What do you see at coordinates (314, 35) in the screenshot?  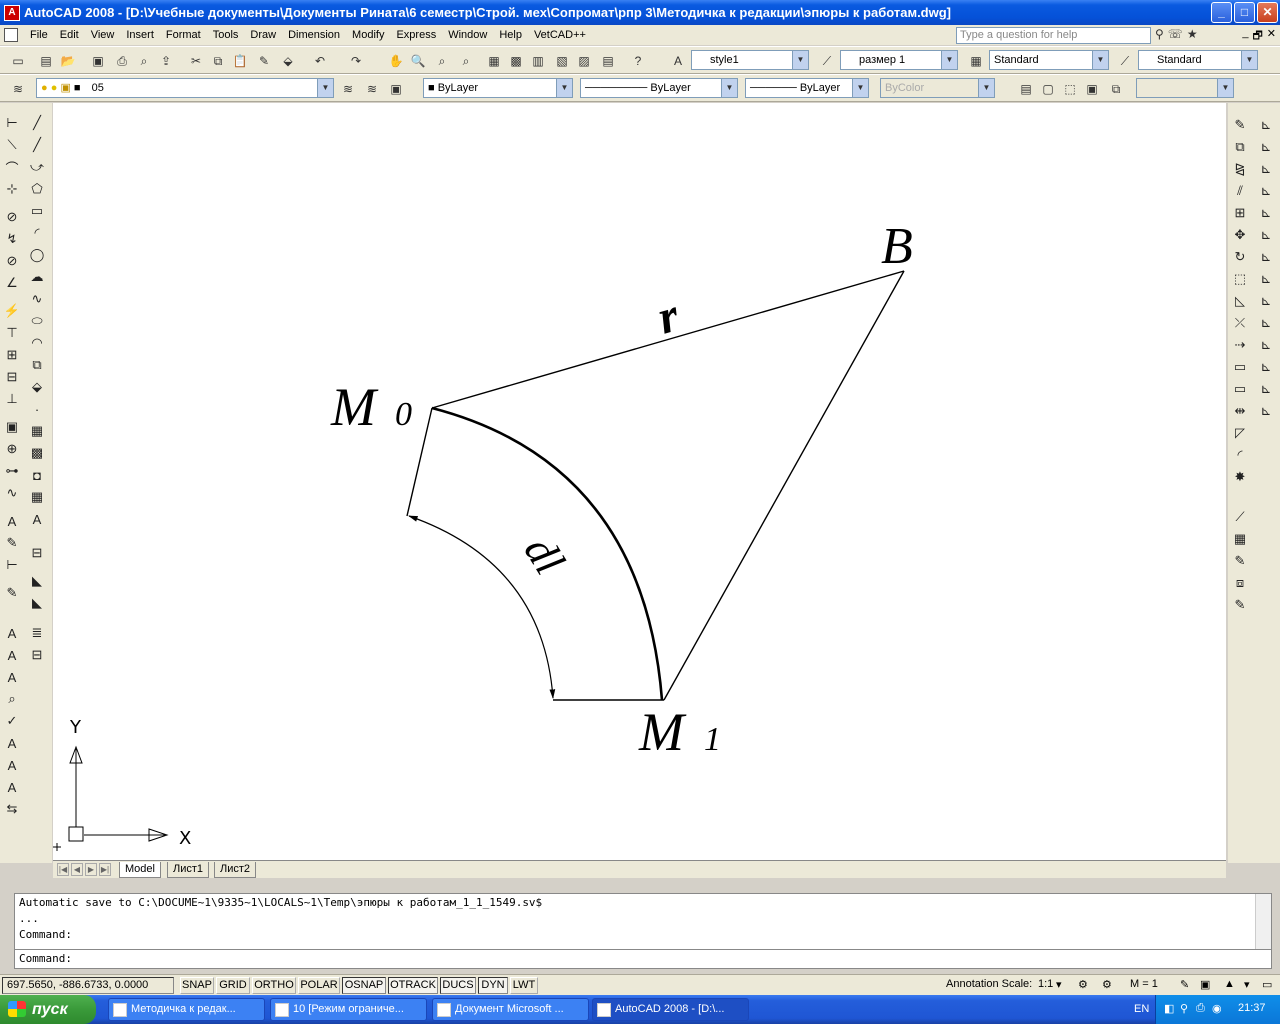 I see `menu-dimension: Dimension` at bounding box center [314, 35].